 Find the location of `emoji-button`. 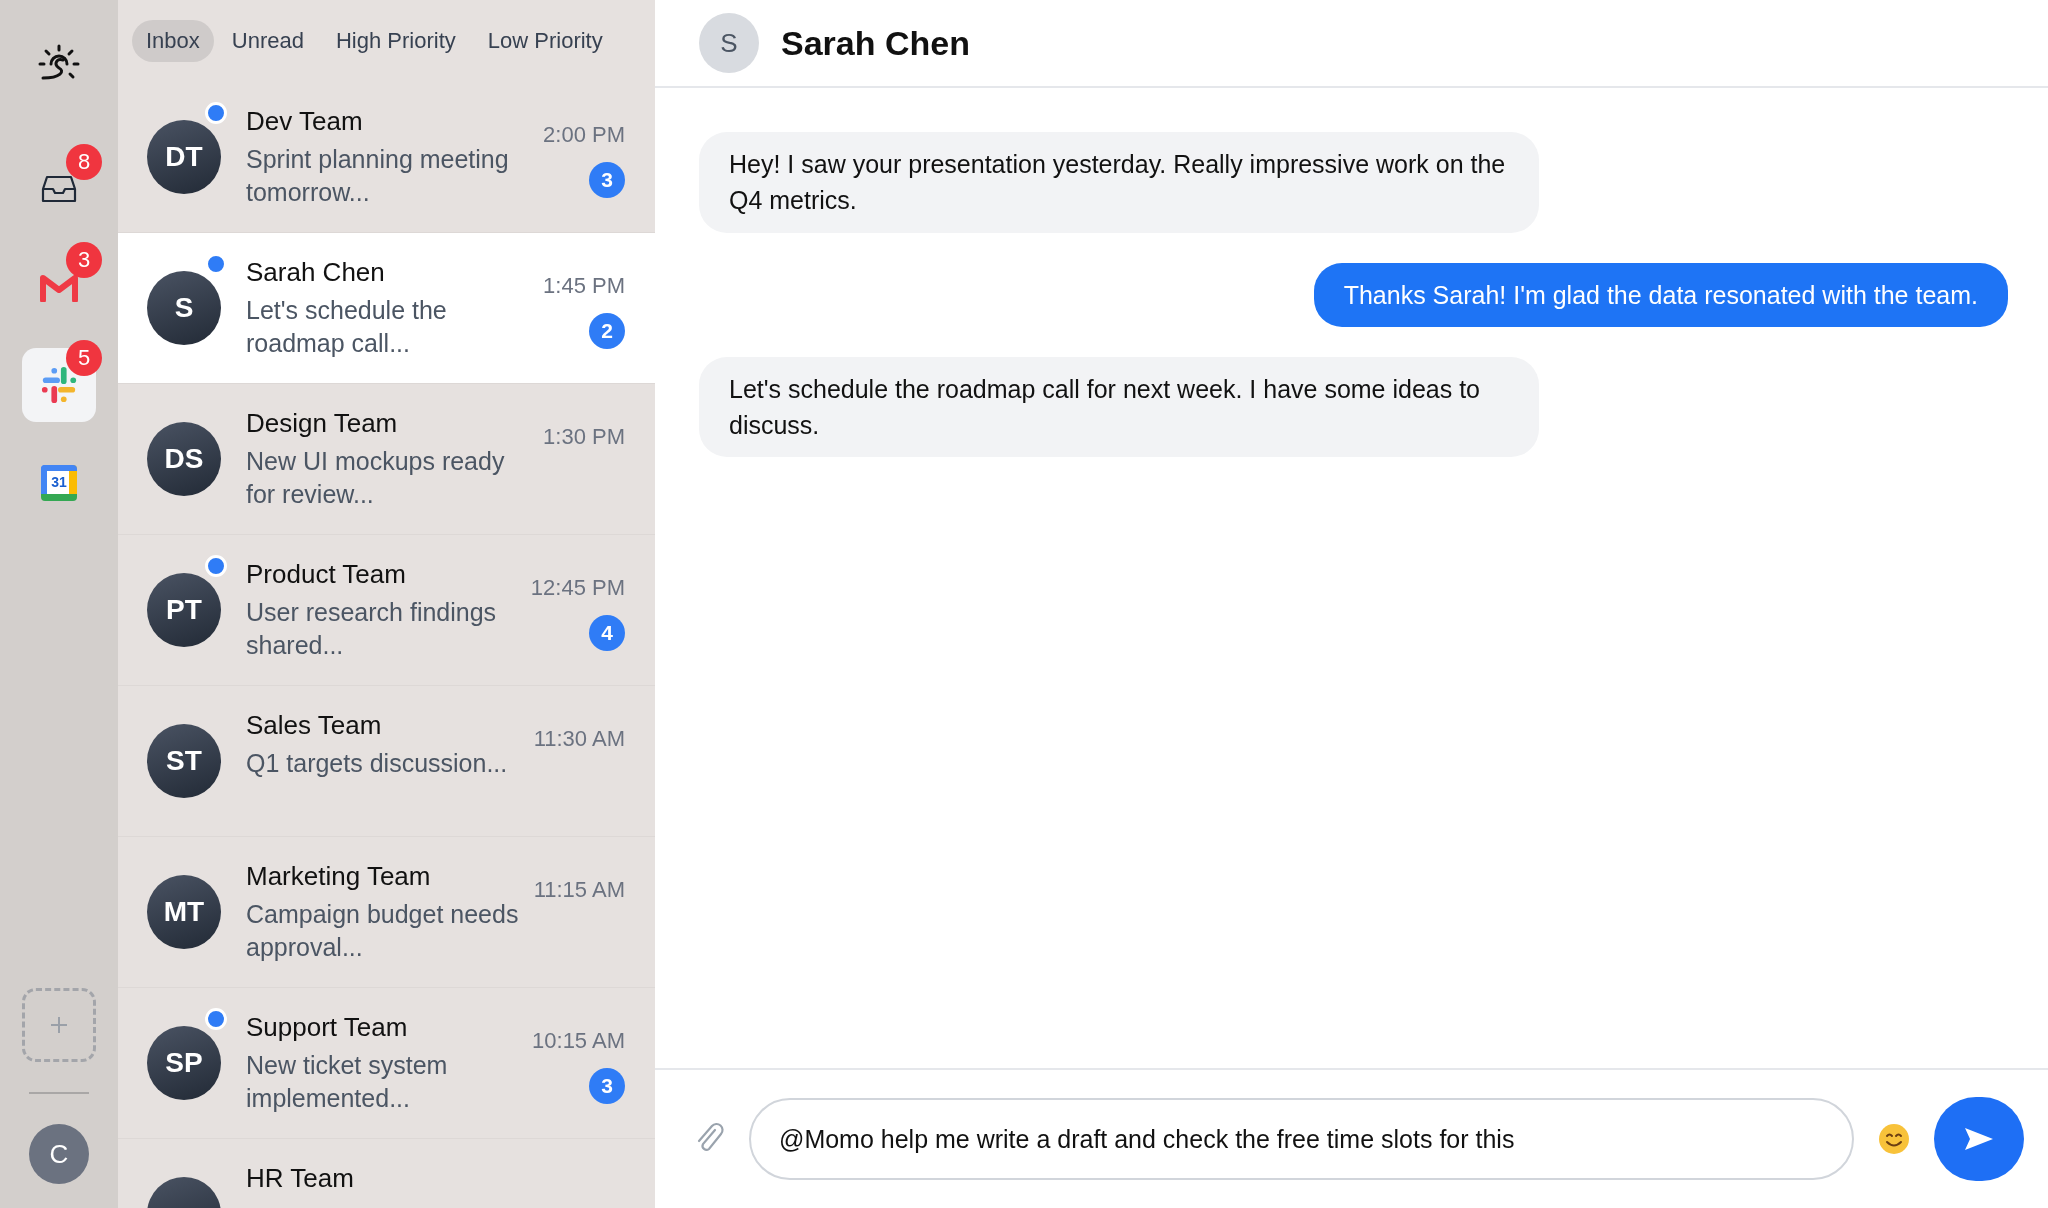

emoji-button is located at coordinates (1894, 1139).